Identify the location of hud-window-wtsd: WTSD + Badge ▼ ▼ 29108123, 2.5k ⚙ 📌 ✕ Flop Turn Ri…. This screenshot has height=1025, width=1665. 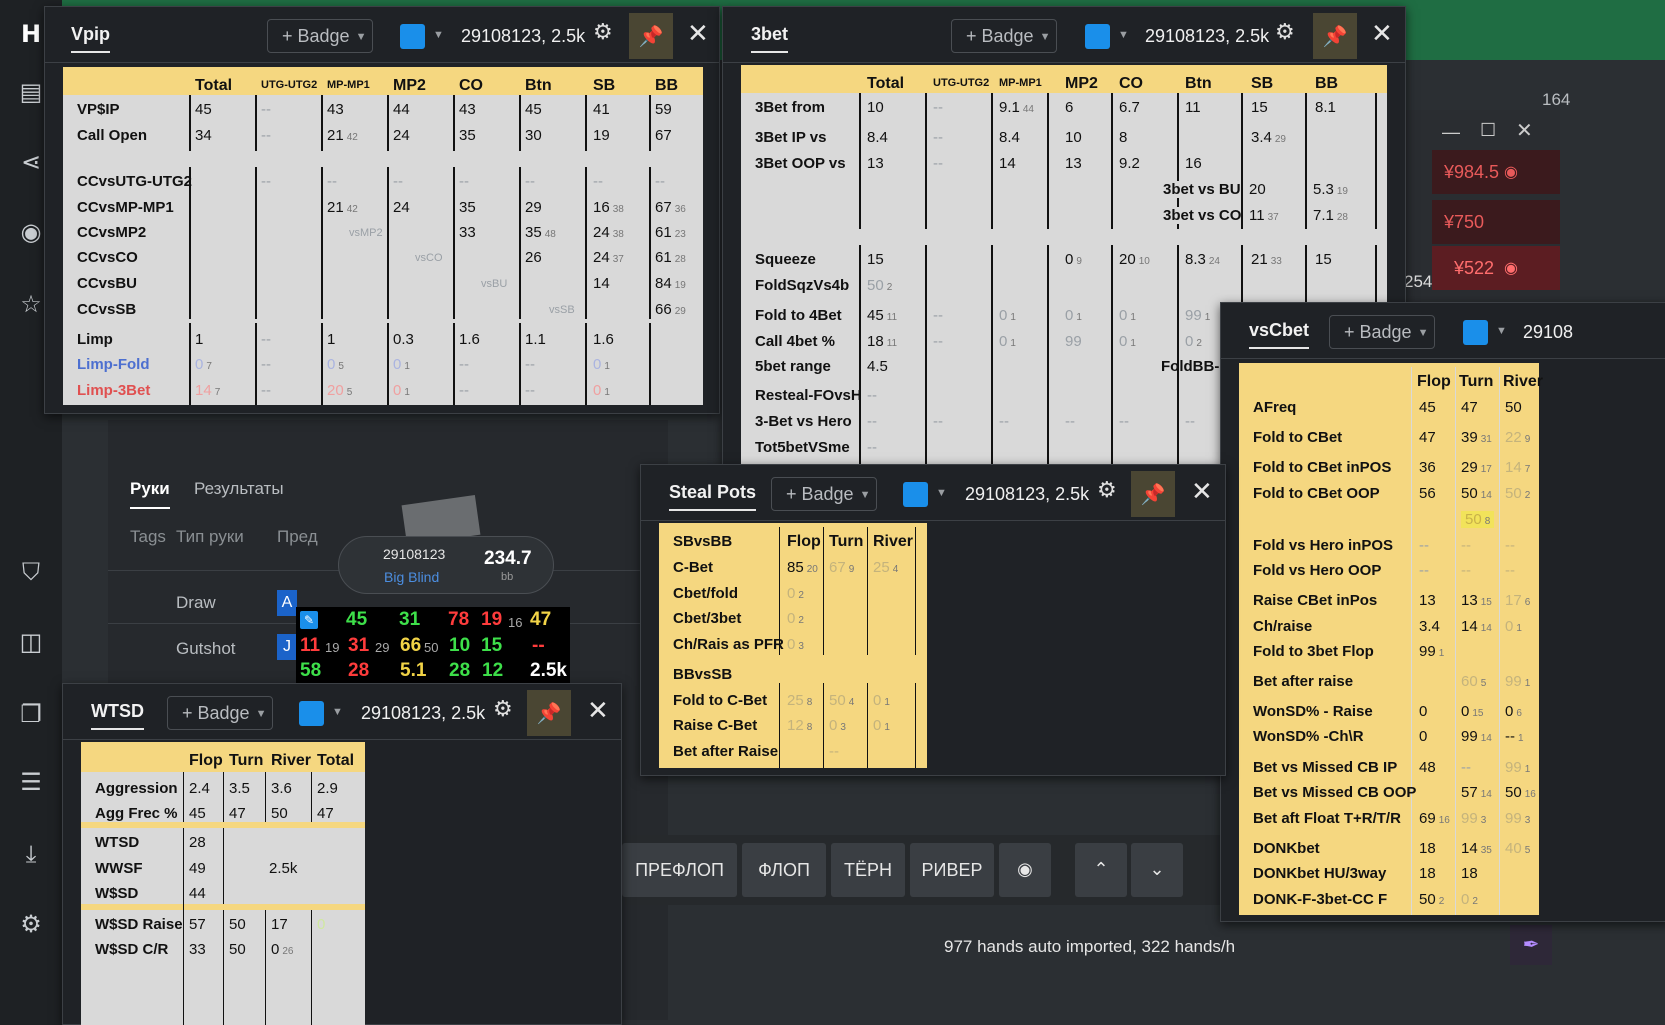
(342, 854).